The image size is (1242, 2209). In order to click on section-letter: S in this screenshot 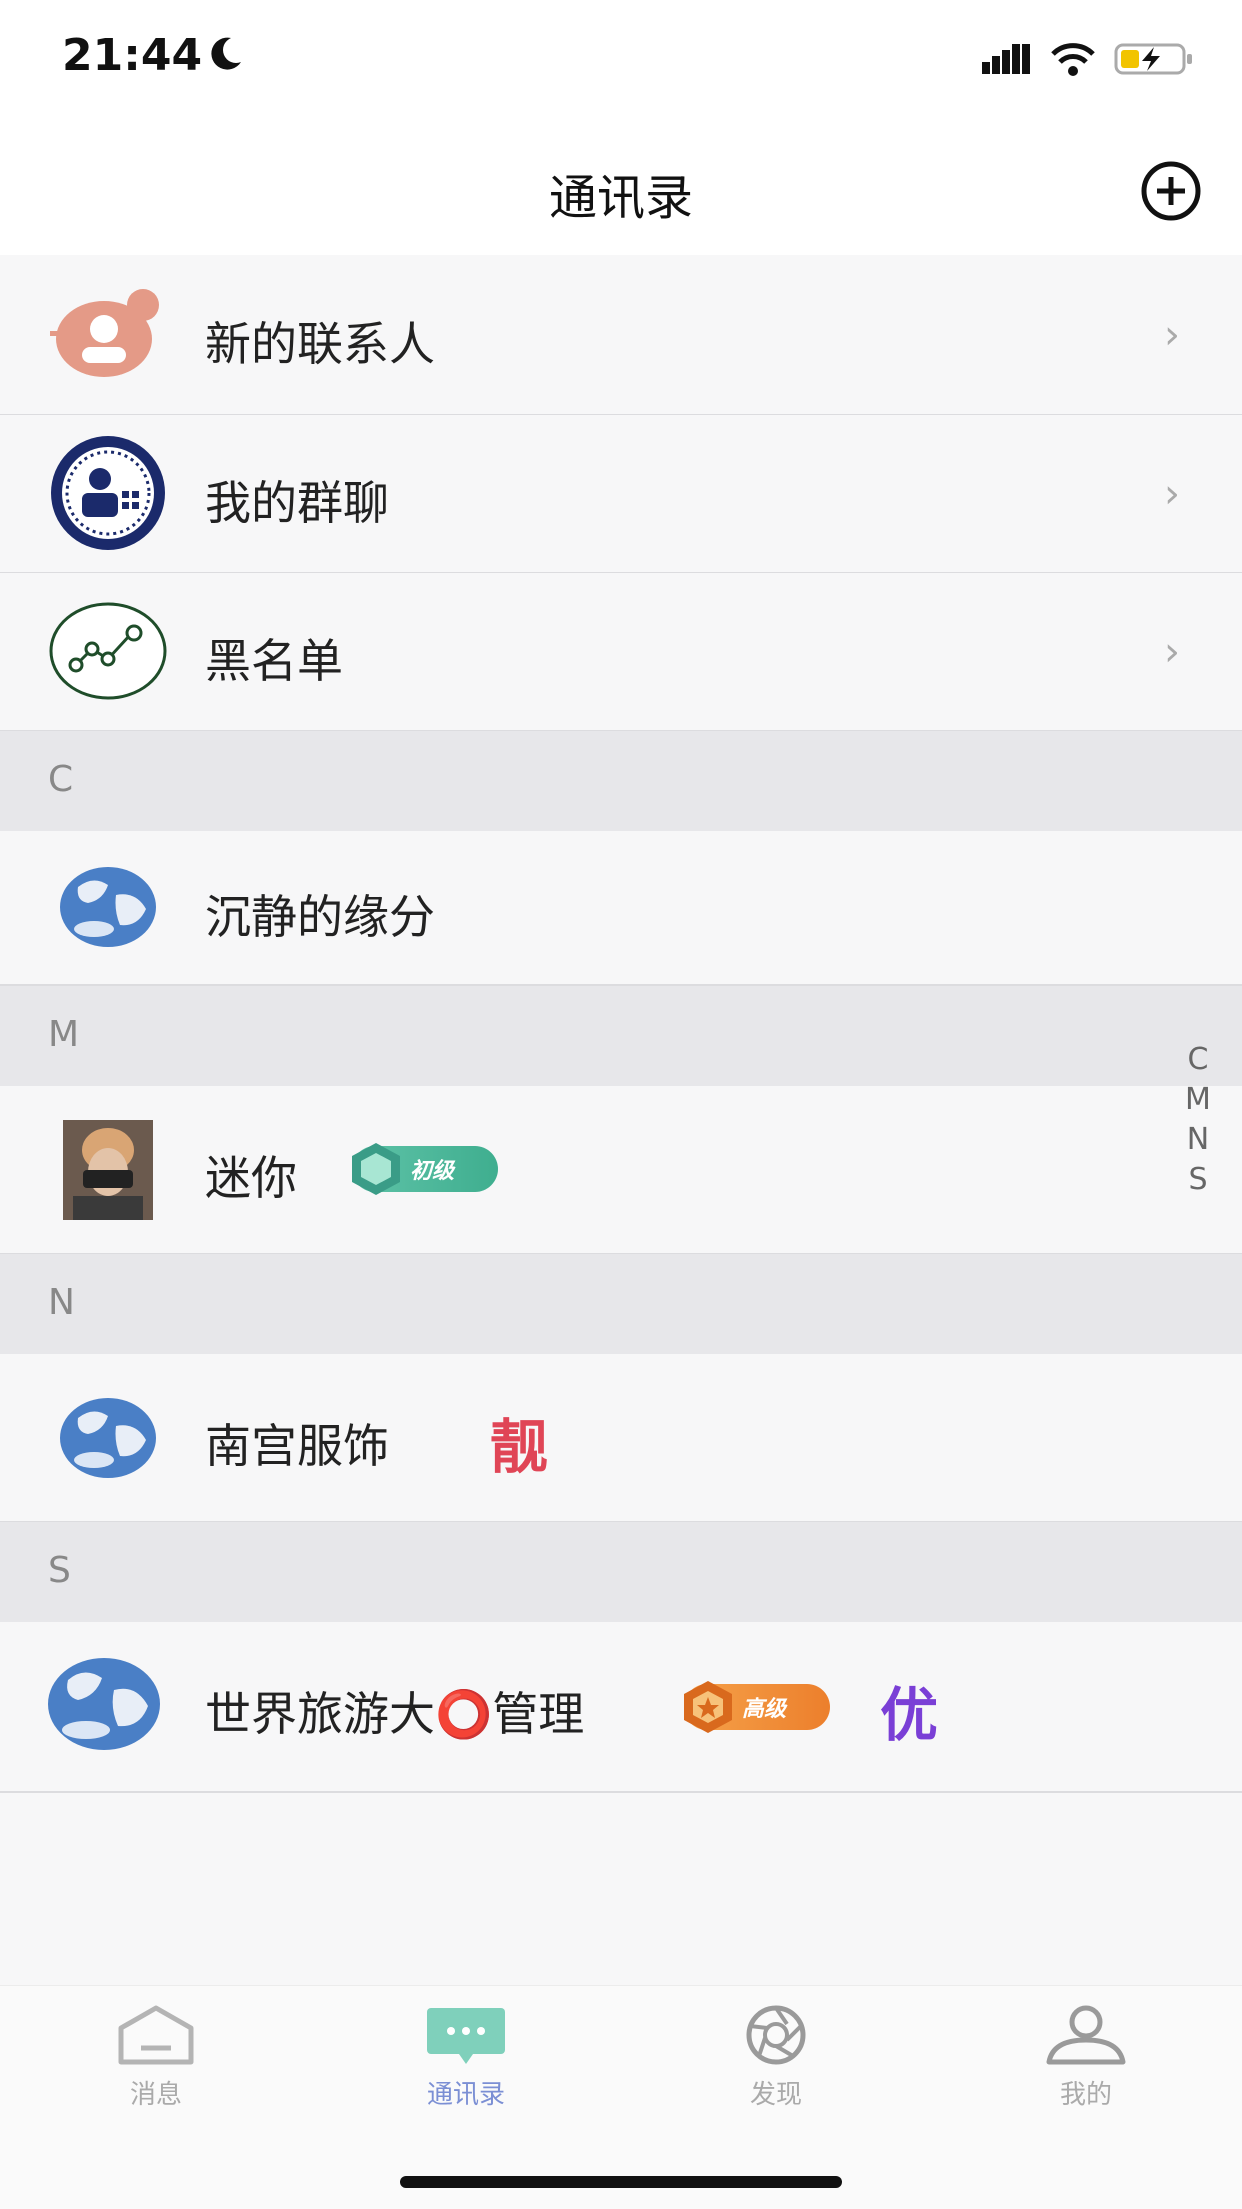, I will do `click(59, 1570)`.